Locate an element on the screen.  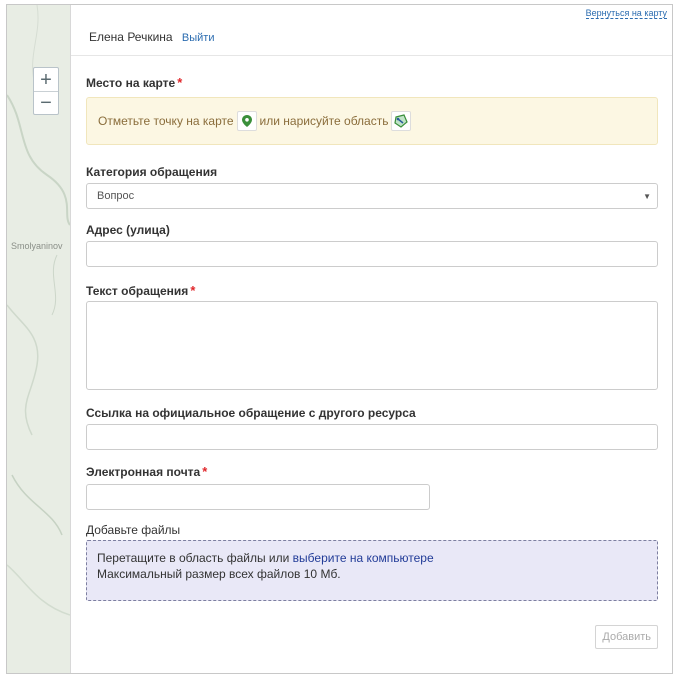
map-area: Smolyaninov + − is located at coordinates (38, 339).